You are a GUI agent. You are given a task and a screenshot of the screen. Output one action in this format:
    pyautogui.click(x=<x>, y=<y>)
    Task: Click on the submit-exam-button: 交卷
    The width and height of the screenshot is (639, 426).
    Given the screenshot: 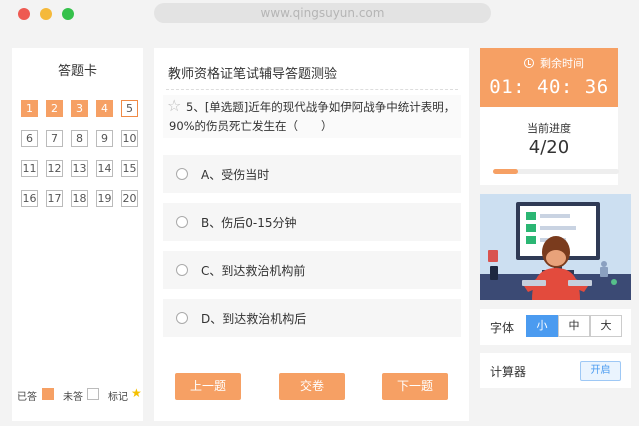 What is the action you would take?
    pyautogui.click(x=312, y=386)
    